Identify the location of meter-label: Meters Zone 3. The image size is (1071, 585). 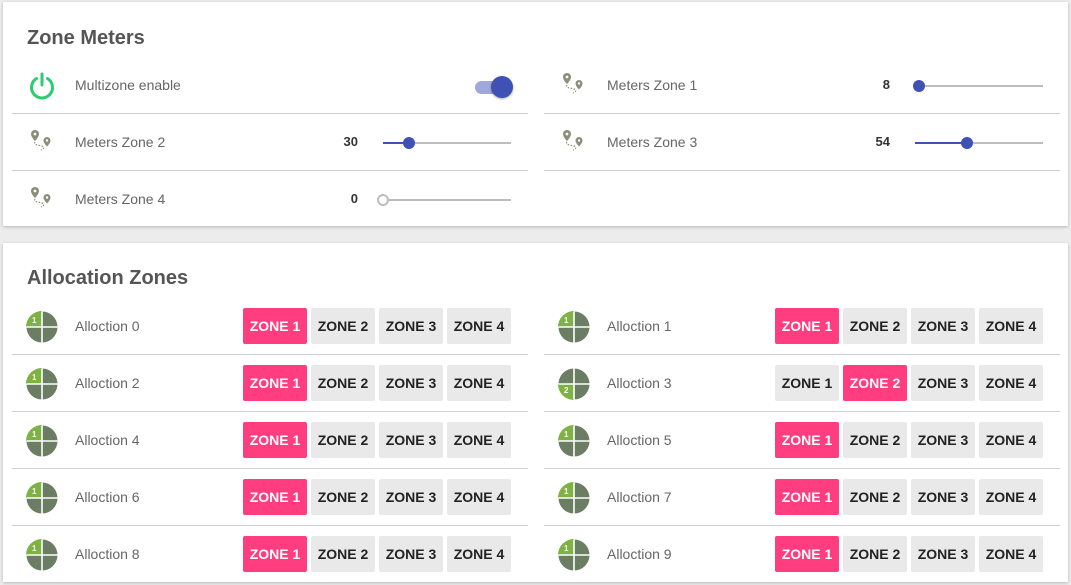
(652, 142).